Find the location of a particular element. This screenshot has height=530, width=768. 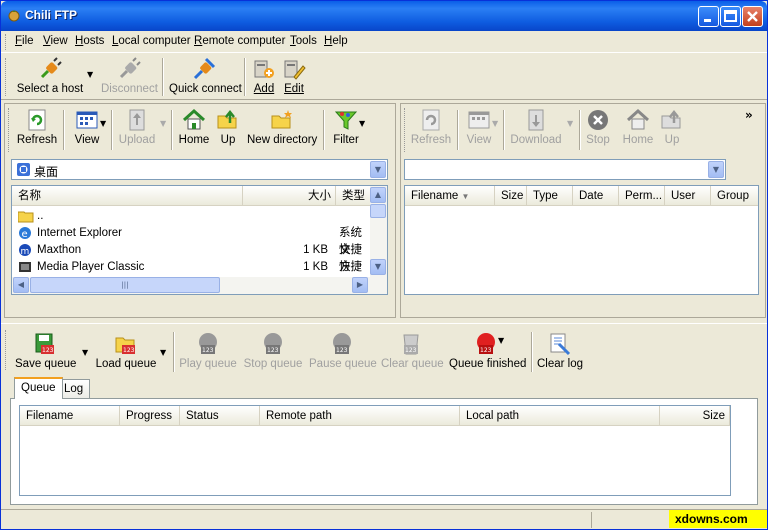

scroll-left-button: ◀ is located at coordinates (21, 285).